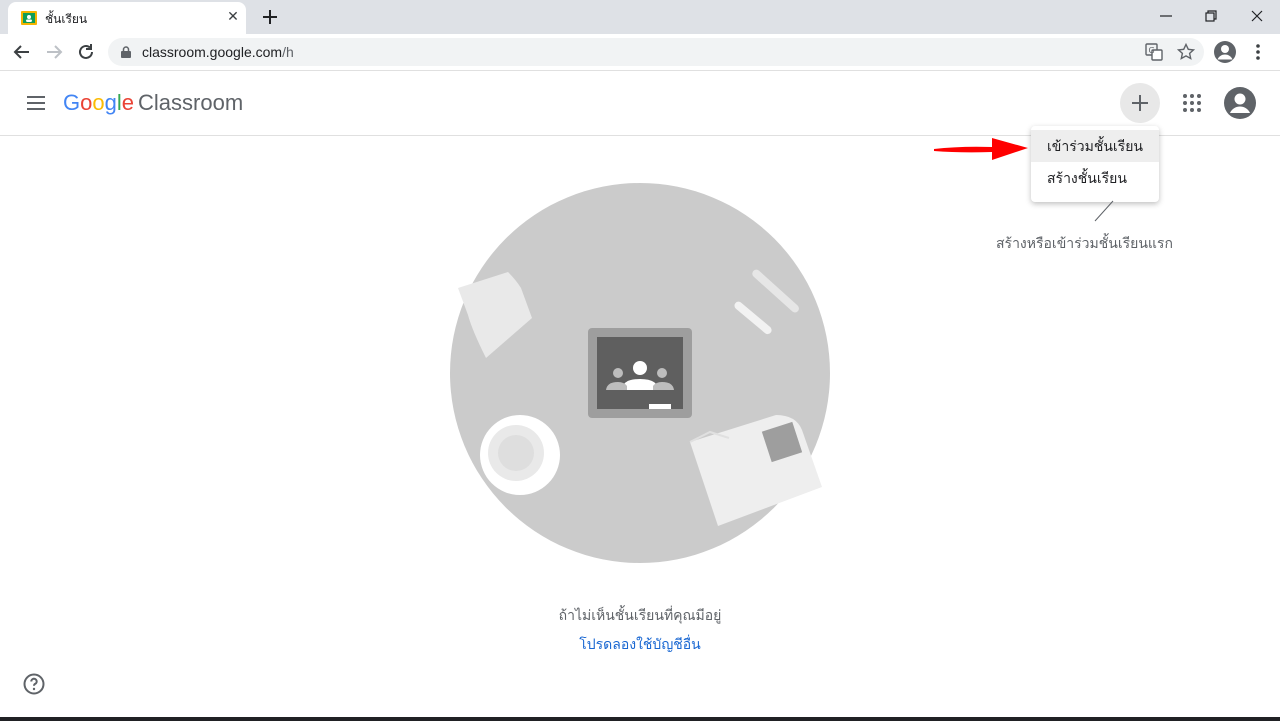  Describe the element at coordinates (656, 52) in the screenshot. I see `address-bar: classroom.google.com/h G` at that location.